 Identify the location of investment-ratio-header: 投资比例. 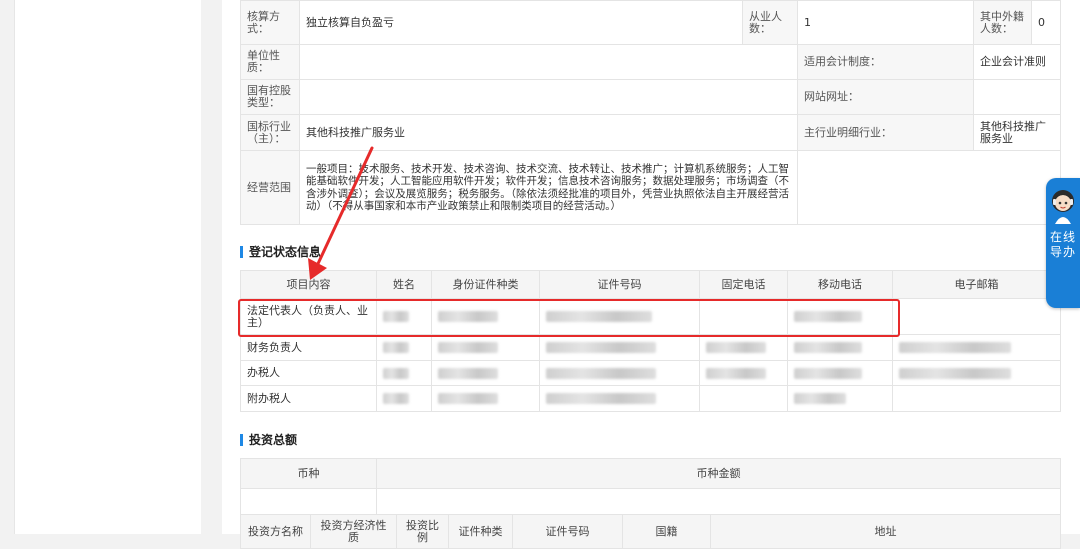
(422, 531).